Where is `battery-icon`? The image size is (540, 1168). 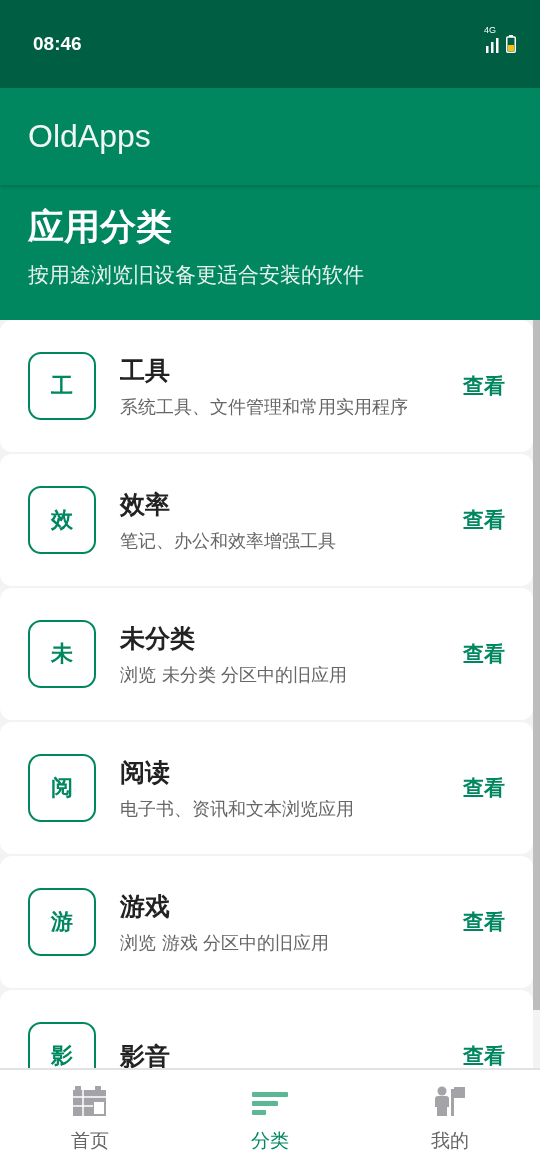
battery-icon is located at coordinates (511, 44).